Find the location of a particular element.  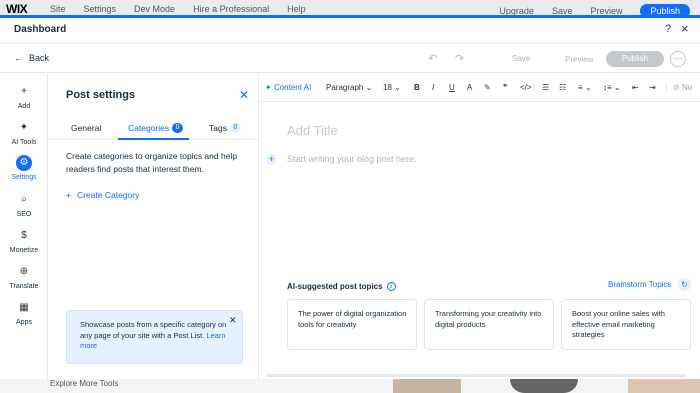

rail-item-translate: ⊕ Translate is located at coordinates (24, 277).